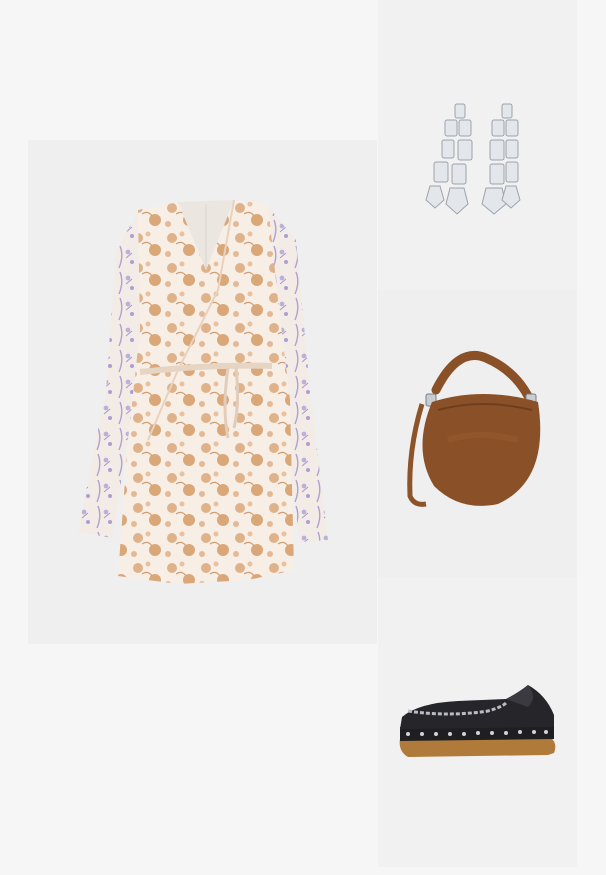  I want to click on studded-clog-icon, so click(477, 721).